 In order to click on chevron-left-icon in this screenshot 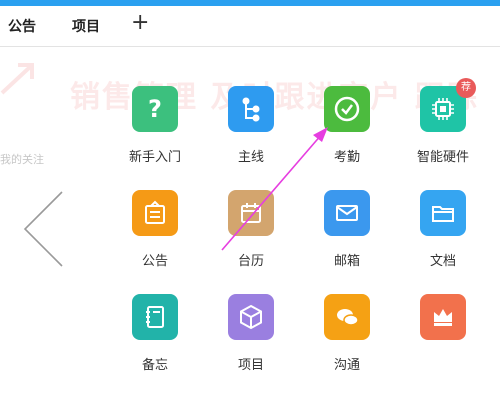, I will do `click(43, 229)`.